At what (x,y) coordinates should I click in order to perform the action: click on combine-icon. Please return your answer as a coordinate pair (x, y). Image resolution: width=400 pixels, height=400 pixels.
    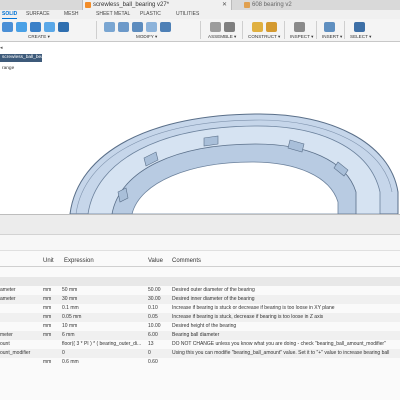
    Looking at the image, I should click on (165, 27).